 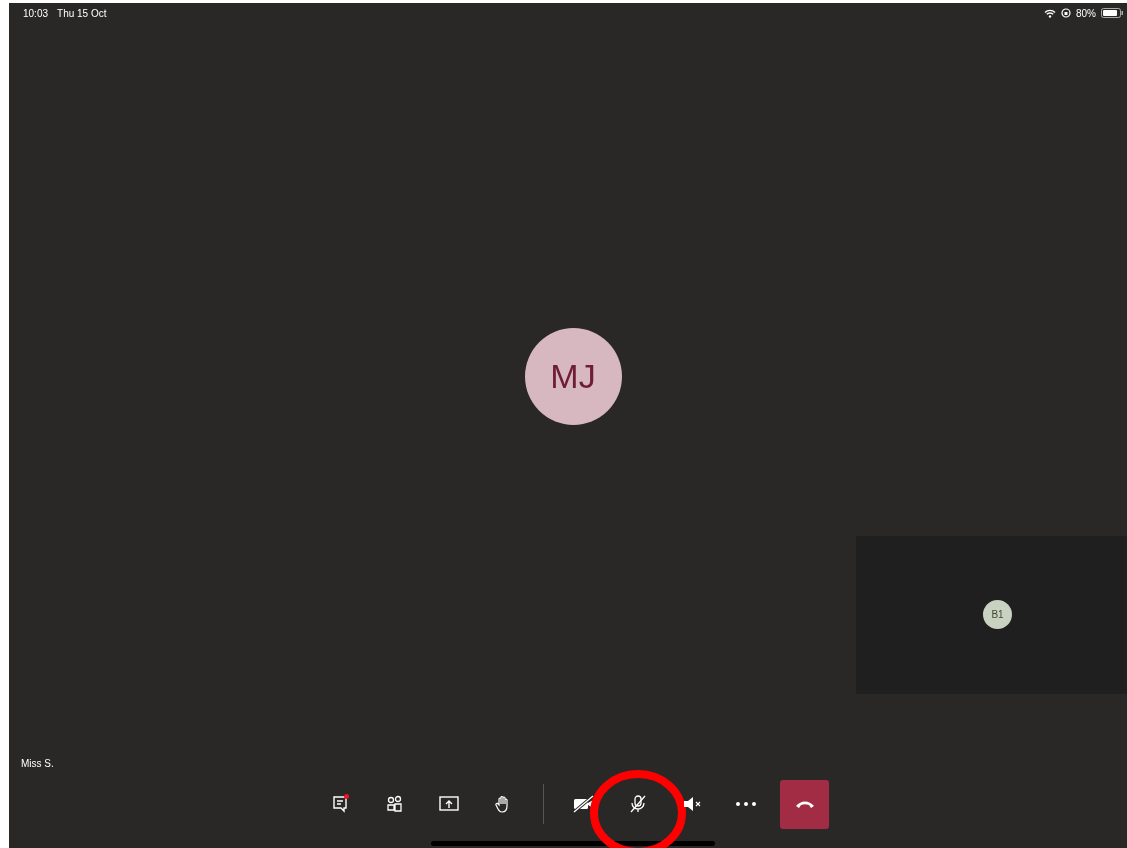 I want to click on share-screen-icon, so click(x=449, y=804).